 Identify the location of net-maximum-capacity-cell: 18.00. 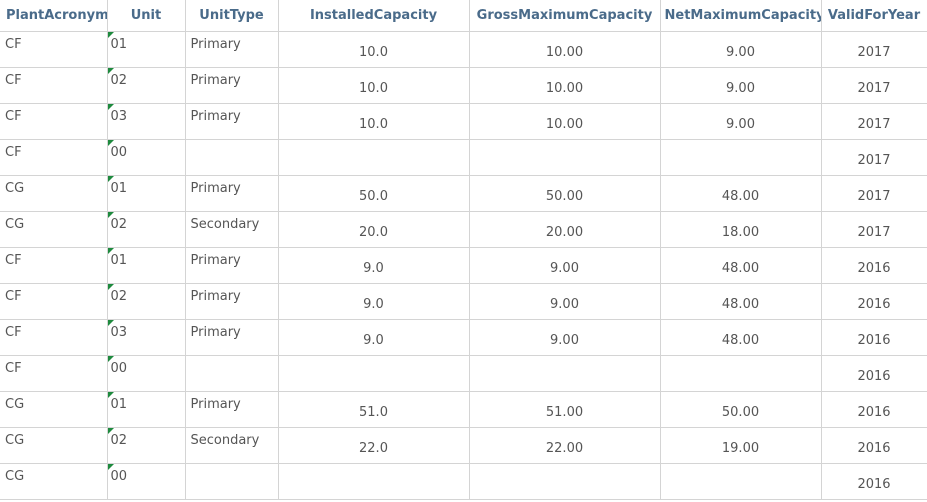
(741, 229).